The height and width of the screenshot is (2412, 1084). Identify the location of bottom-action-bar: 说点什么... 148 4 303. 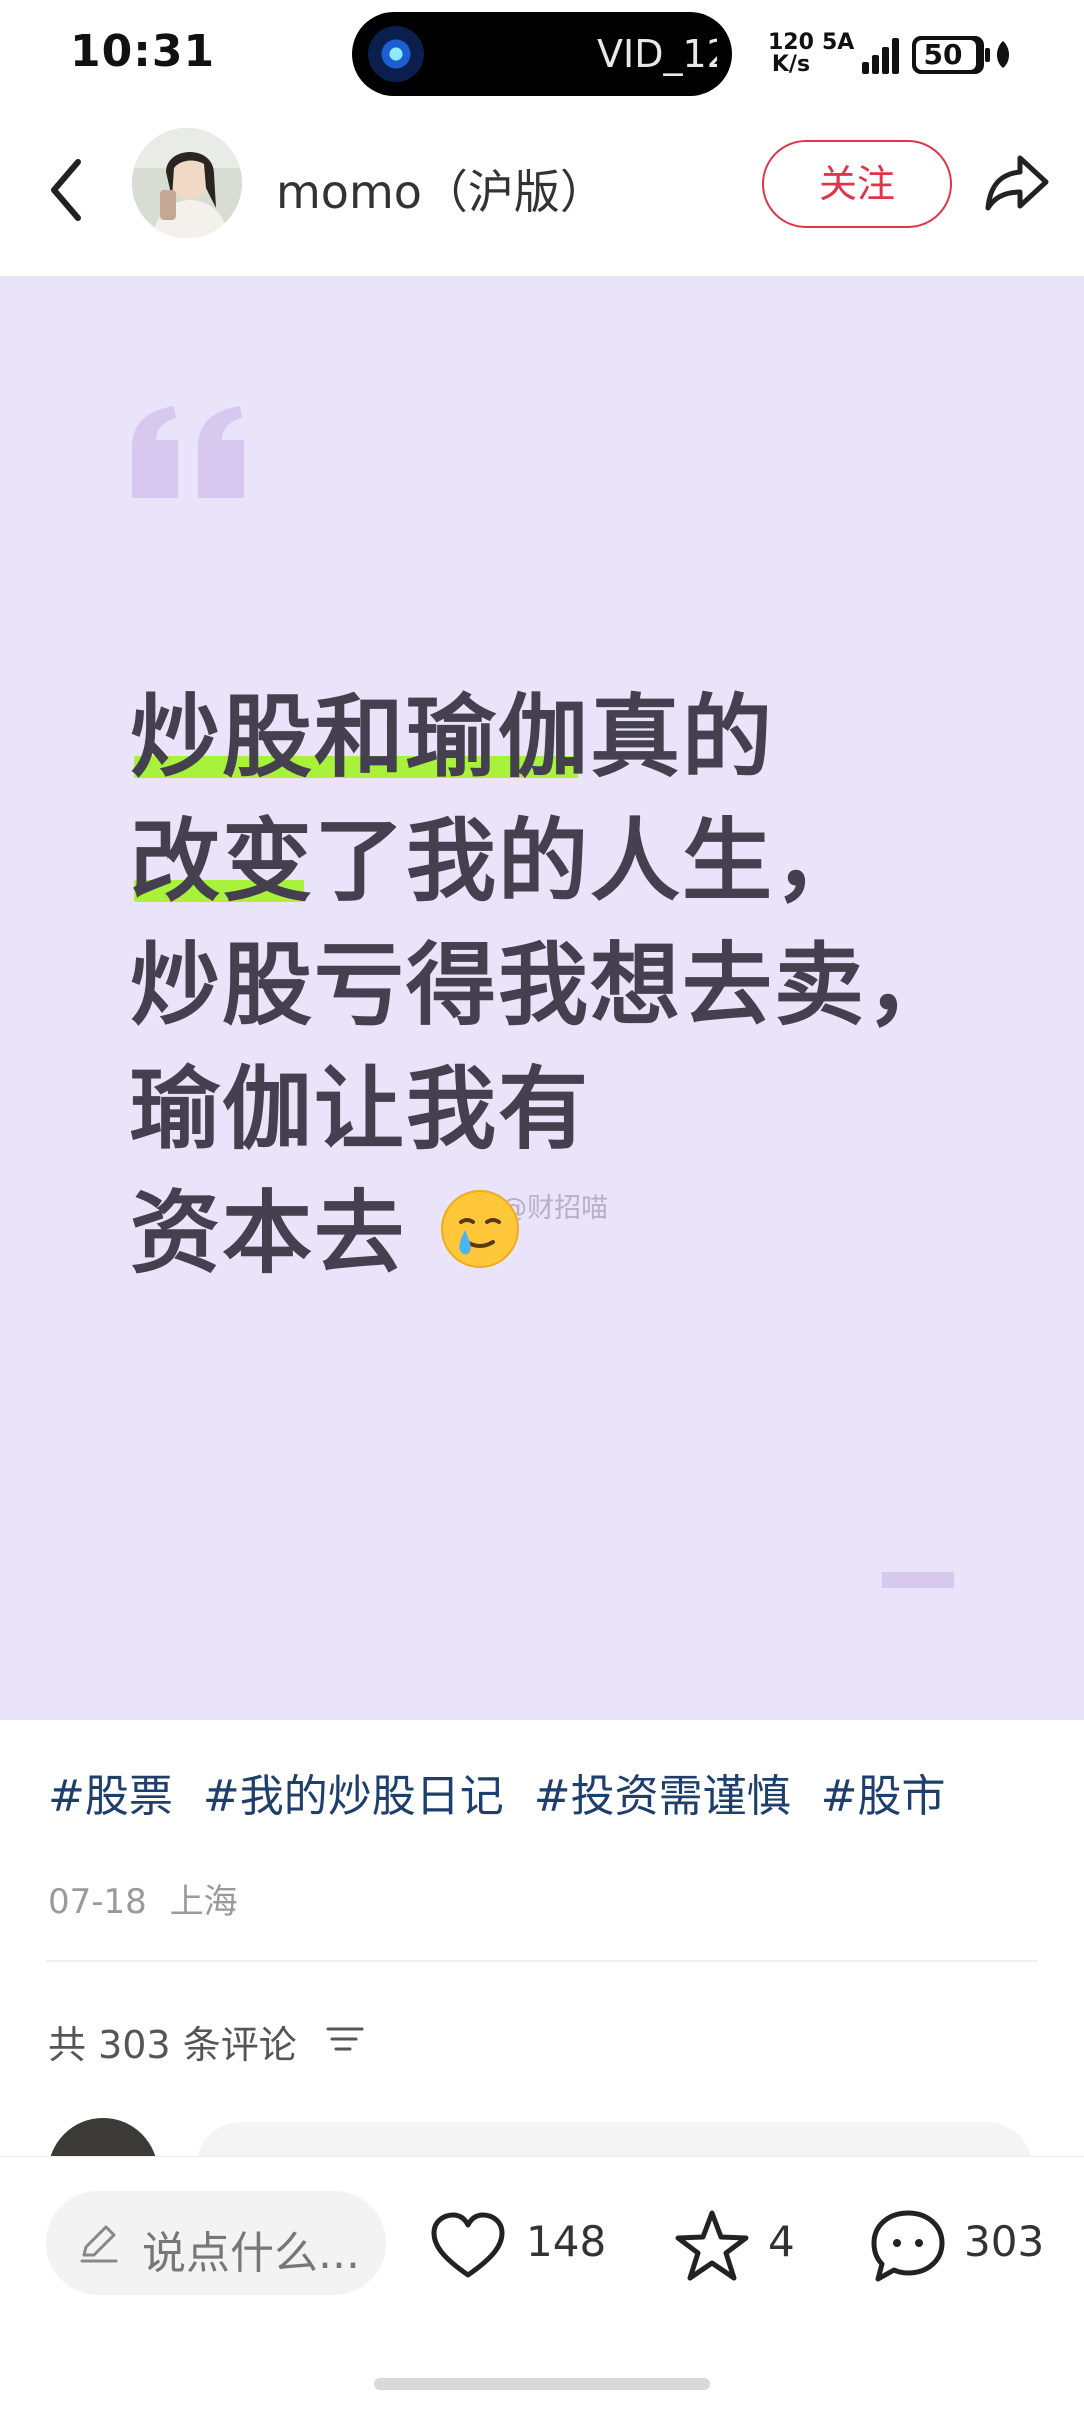
(542, 2284).